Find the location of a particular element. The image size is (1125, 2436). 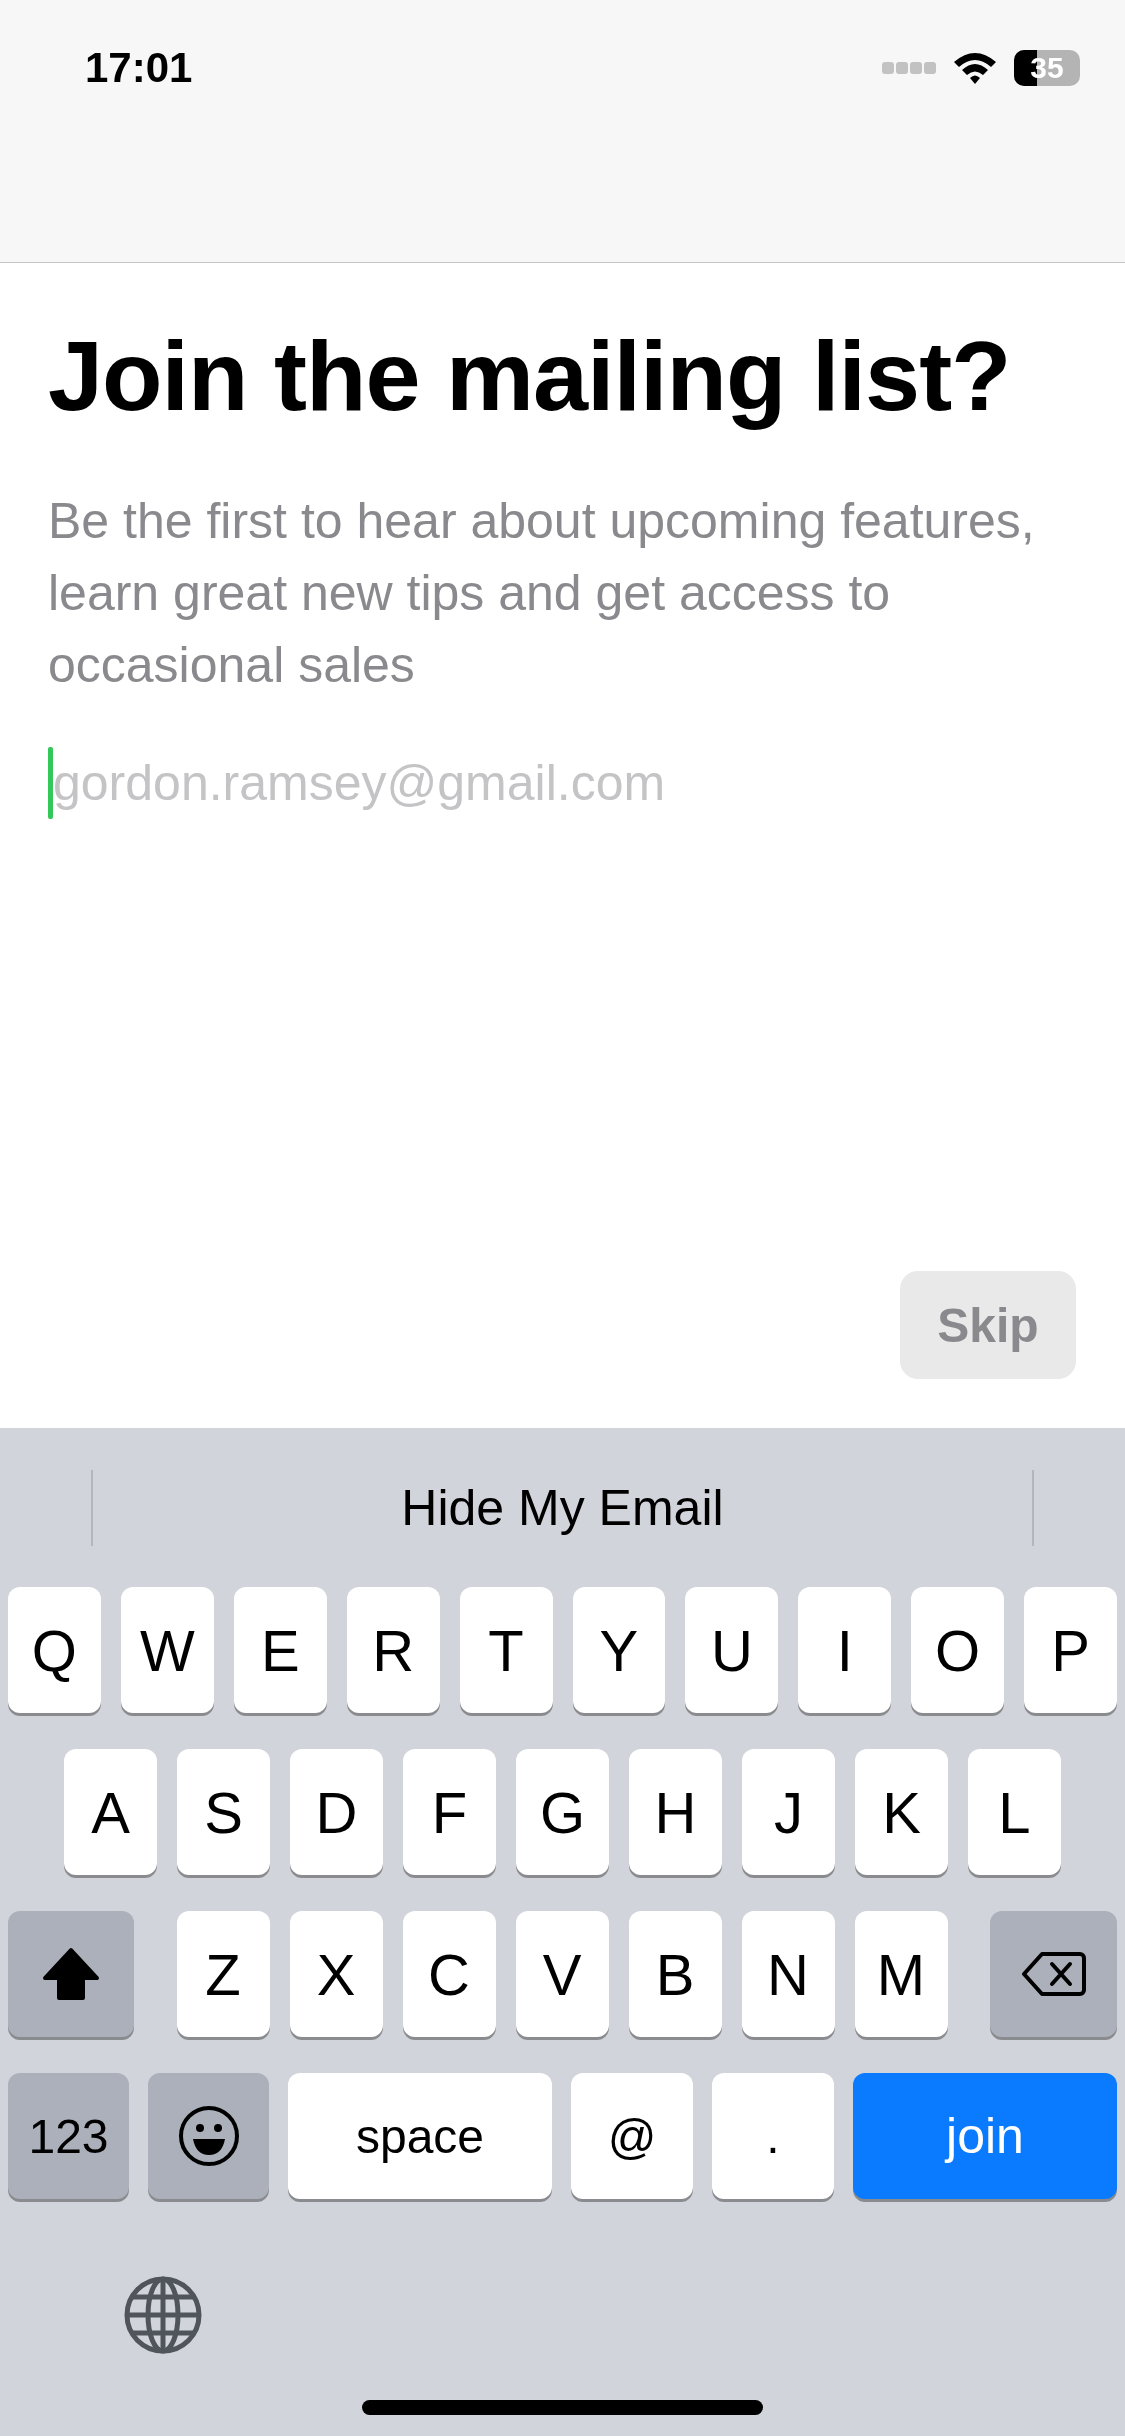

letter-key: M is located at coordinates (901, 1974).